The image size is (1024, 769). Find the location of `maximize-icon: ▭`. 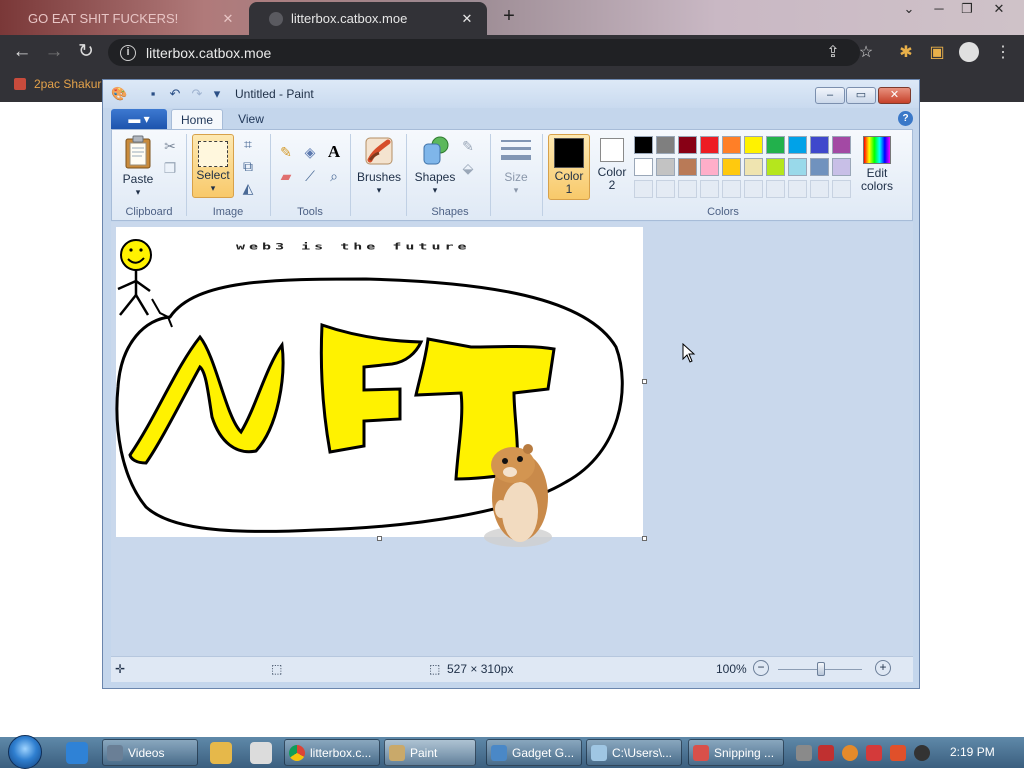

maximize-icon: ▭ is located at coordinates (861, 95).